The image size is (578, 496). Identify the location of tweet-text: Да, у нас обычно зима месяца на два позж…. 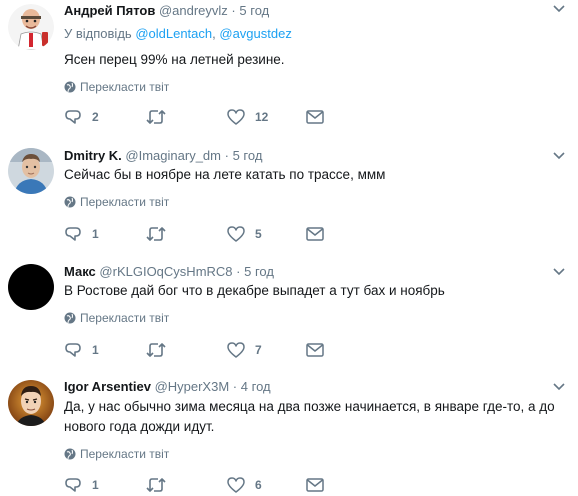
(309, 416).